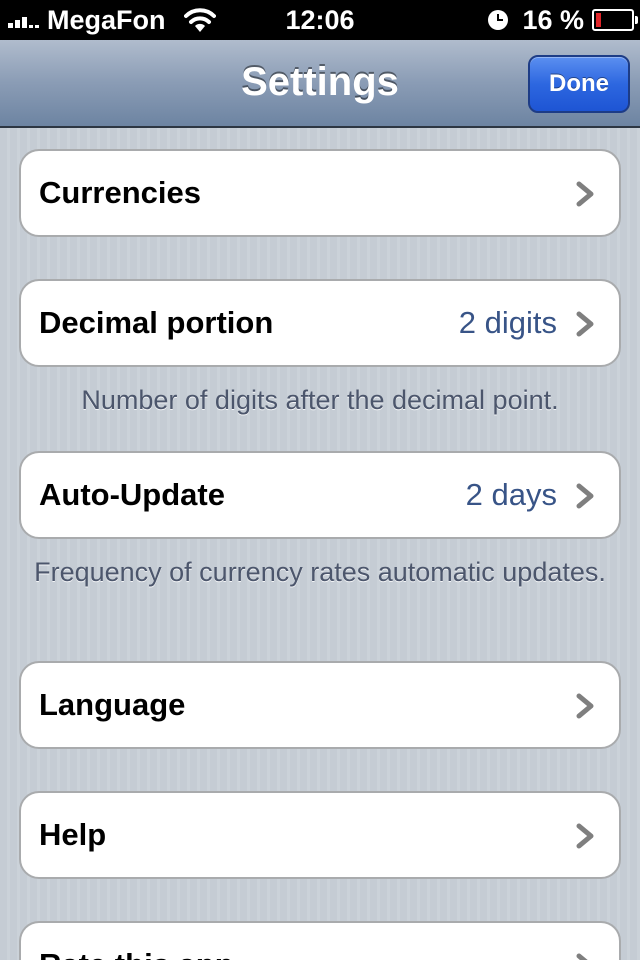  I want to click on help-cell: Help, so click(320, 835).